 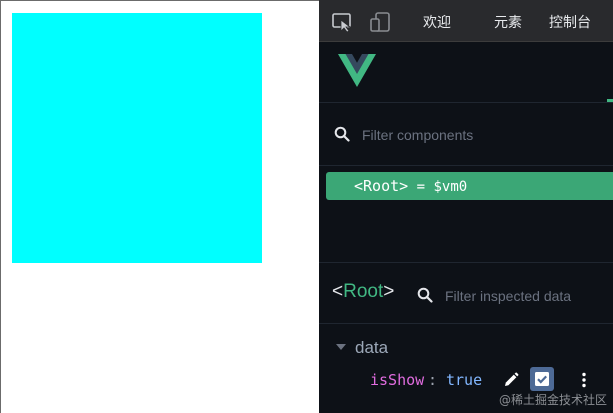 I want to click on active-tab-indicator, so click(x=610, y=100).